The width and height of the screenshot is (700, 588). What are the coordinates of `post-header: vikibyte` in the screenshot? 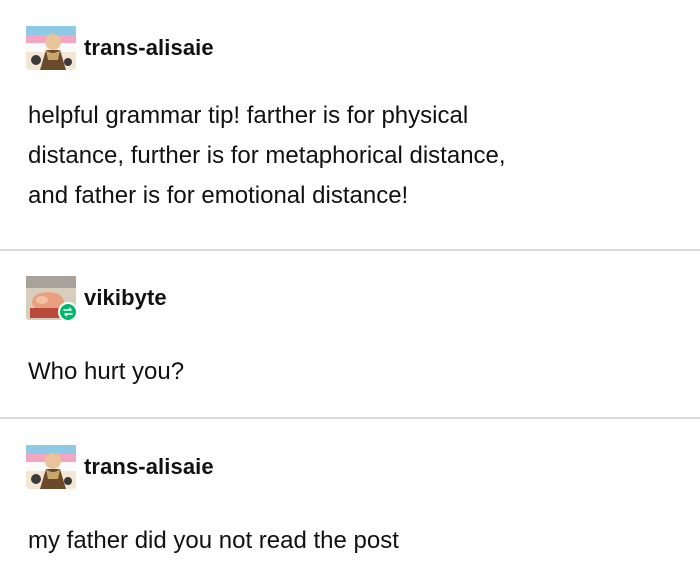 It's located at (96, 299).